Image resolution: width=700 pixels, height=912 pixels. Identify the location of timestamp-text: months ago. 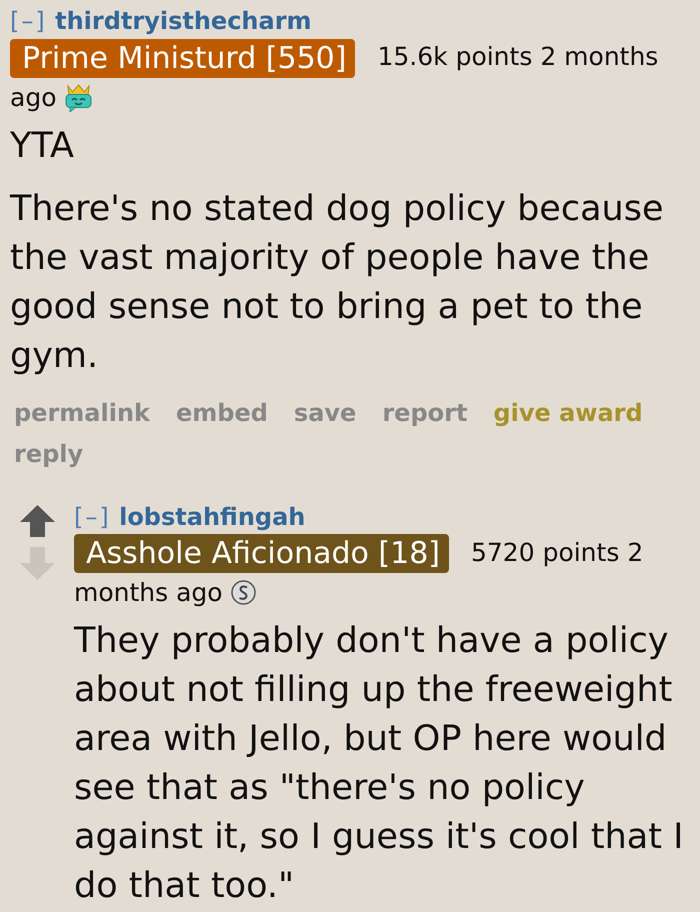
(148, 593).